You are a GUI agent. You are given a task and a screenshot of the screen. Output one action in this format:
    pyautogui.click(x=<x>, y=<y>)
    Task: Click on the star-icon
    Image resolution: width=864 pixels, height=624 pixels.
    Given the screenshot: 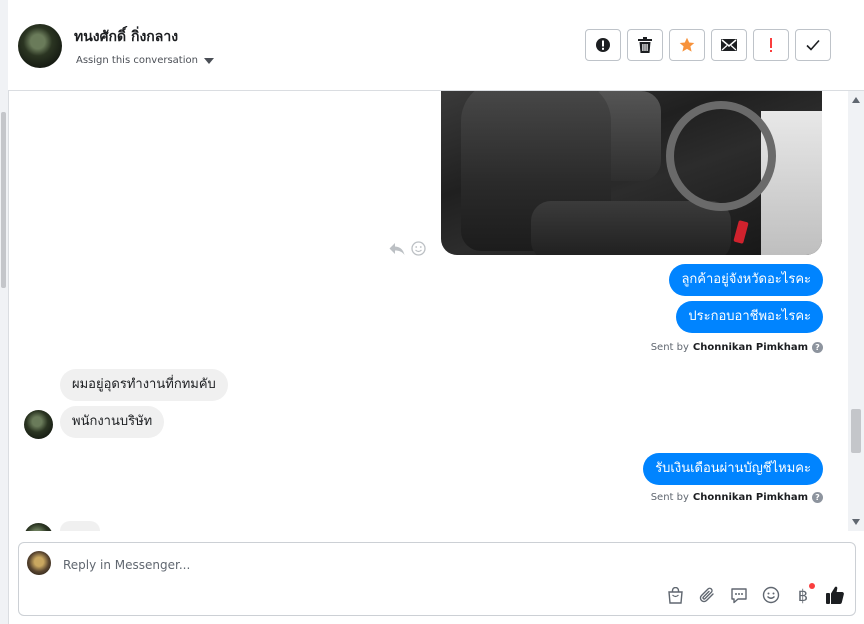 What is the action you would take?
    pyautogui.click(x=687, y=44)
    